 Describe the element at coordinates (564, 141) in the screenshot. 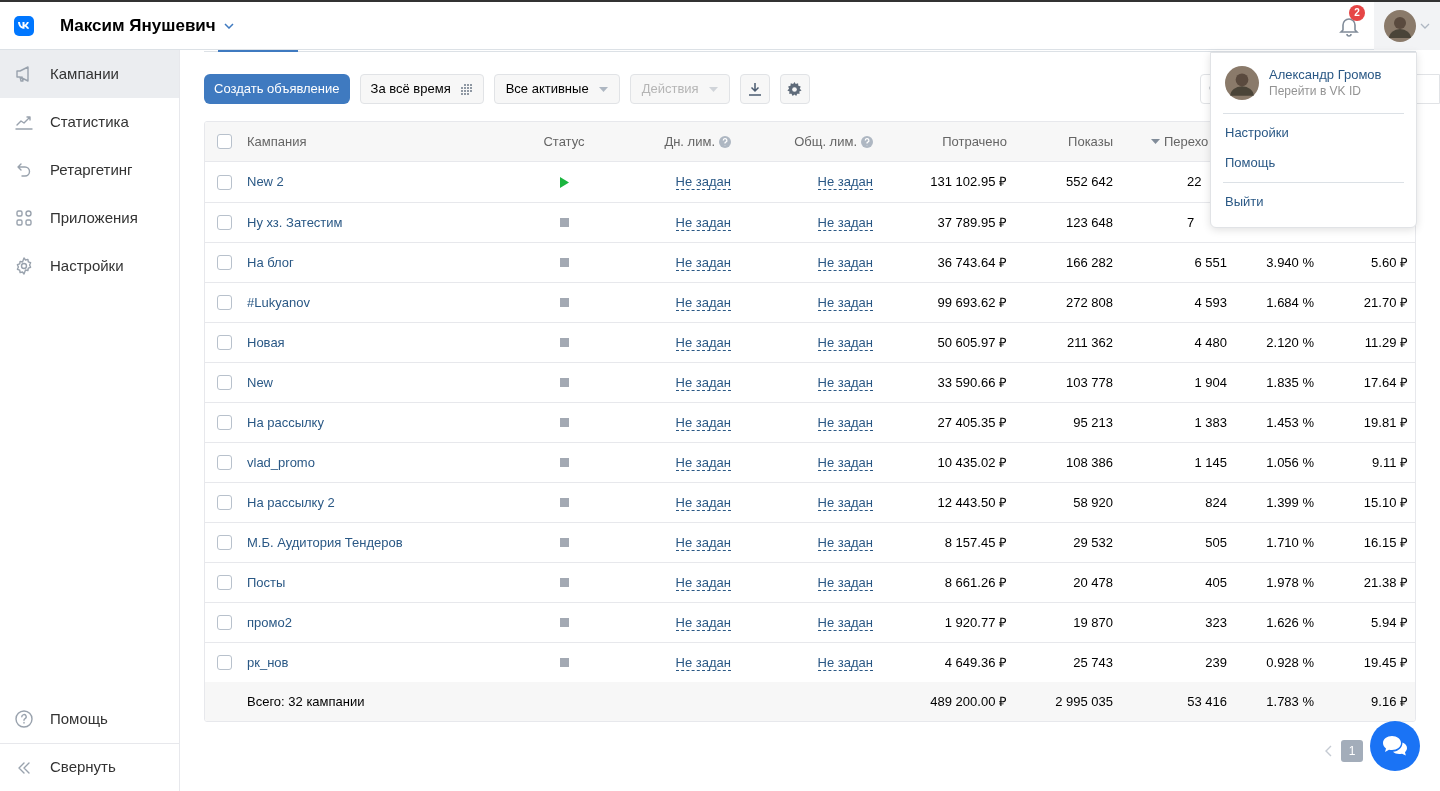

I see `column-header: Статус` at that location.